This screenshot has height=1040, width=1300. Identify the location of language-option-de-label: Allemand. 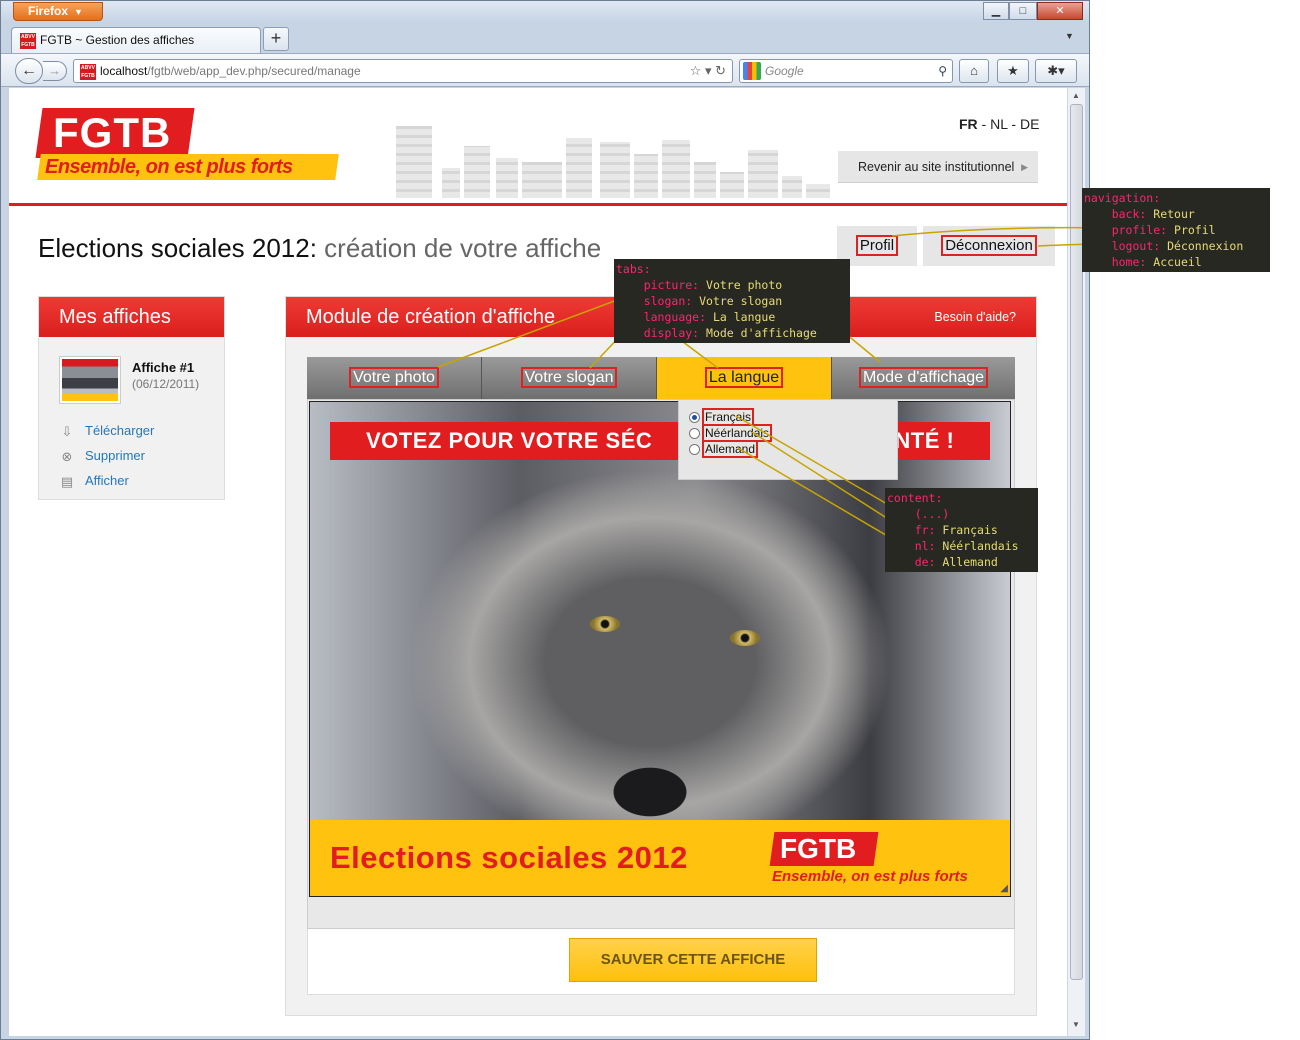
(730, 449).